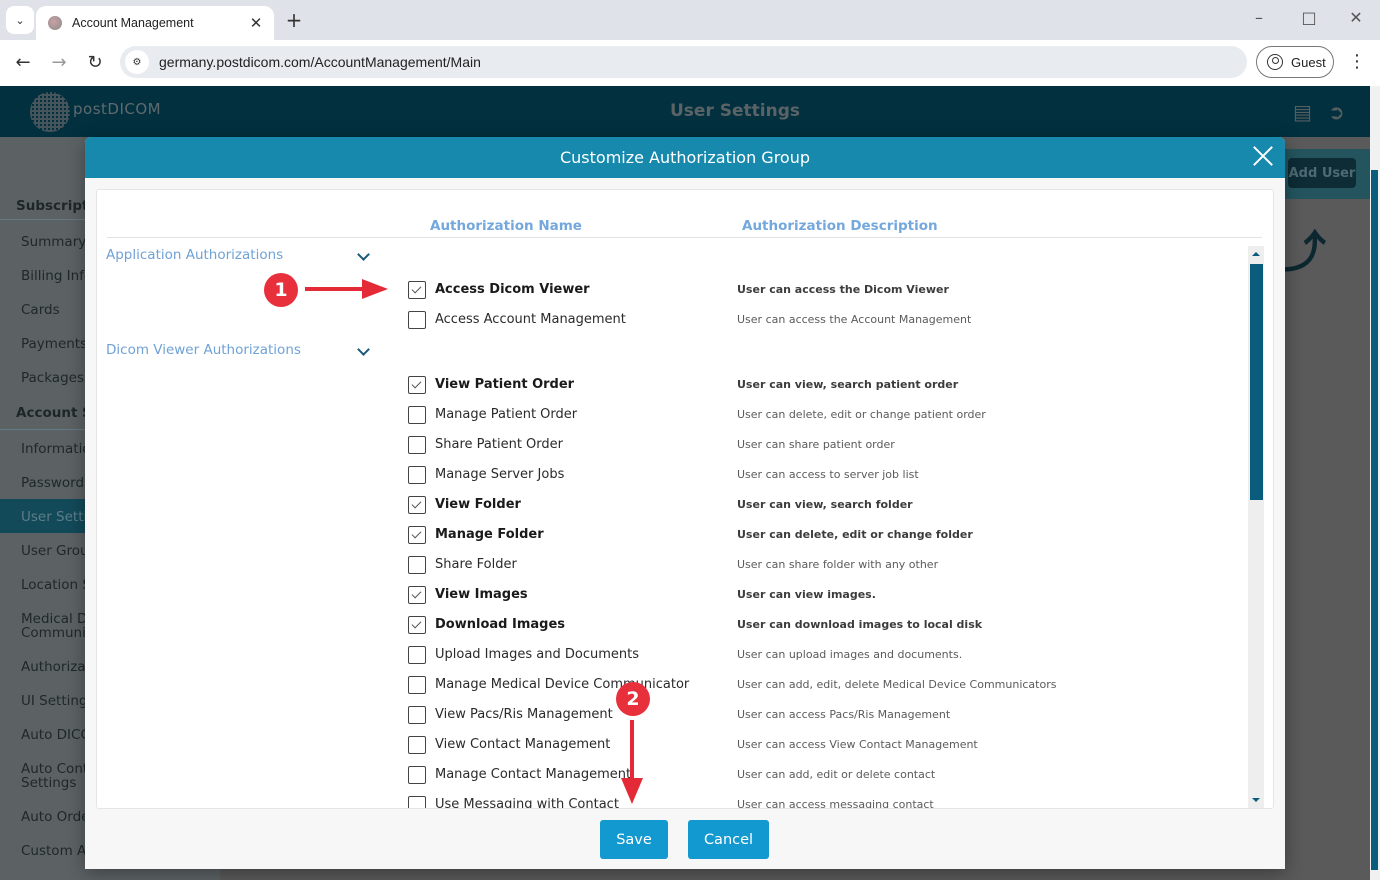  Describe the element at coordinates (56, 449) in the screenshot. I see `sidebar-item-information: Informatio` at that location.